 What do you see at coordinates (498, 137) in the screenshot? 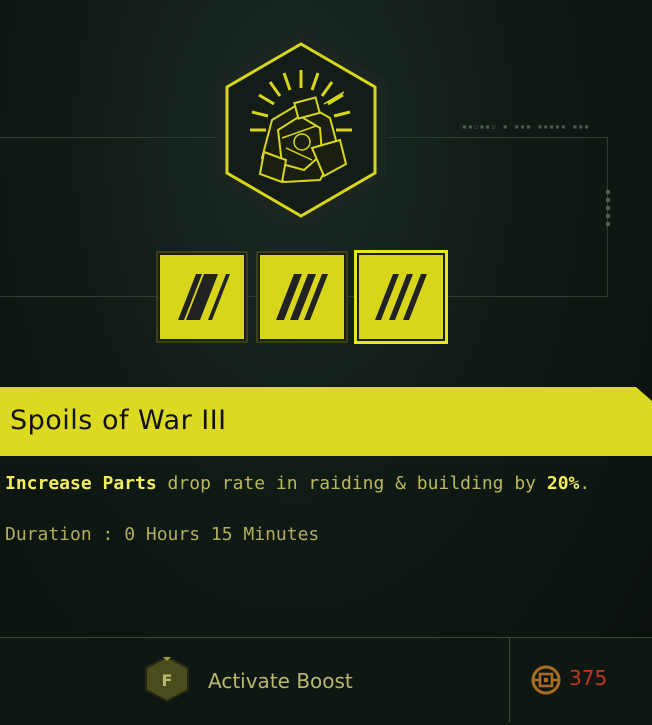
I see `hud-line-top-right` at bounding box center [498, 137].